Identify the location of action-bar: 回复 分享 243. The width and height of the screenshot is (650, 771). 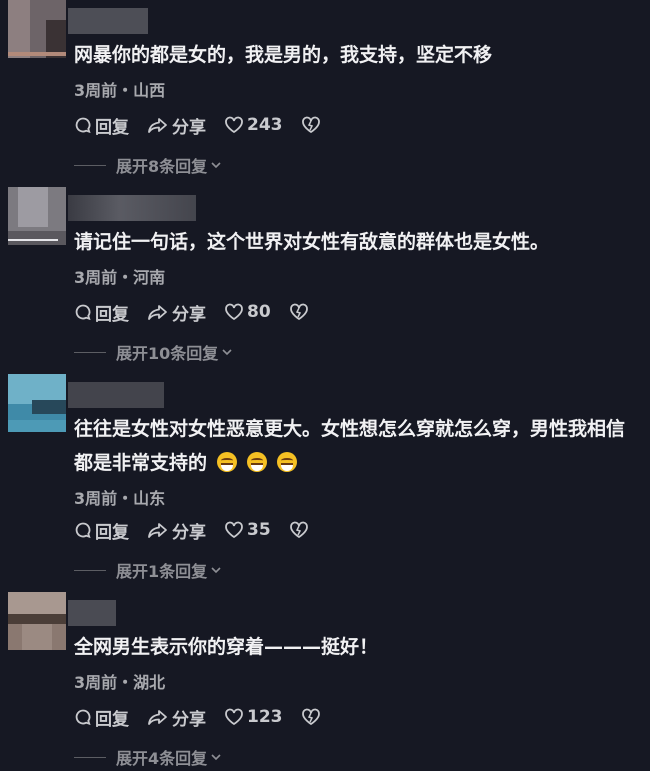
(208, 125).